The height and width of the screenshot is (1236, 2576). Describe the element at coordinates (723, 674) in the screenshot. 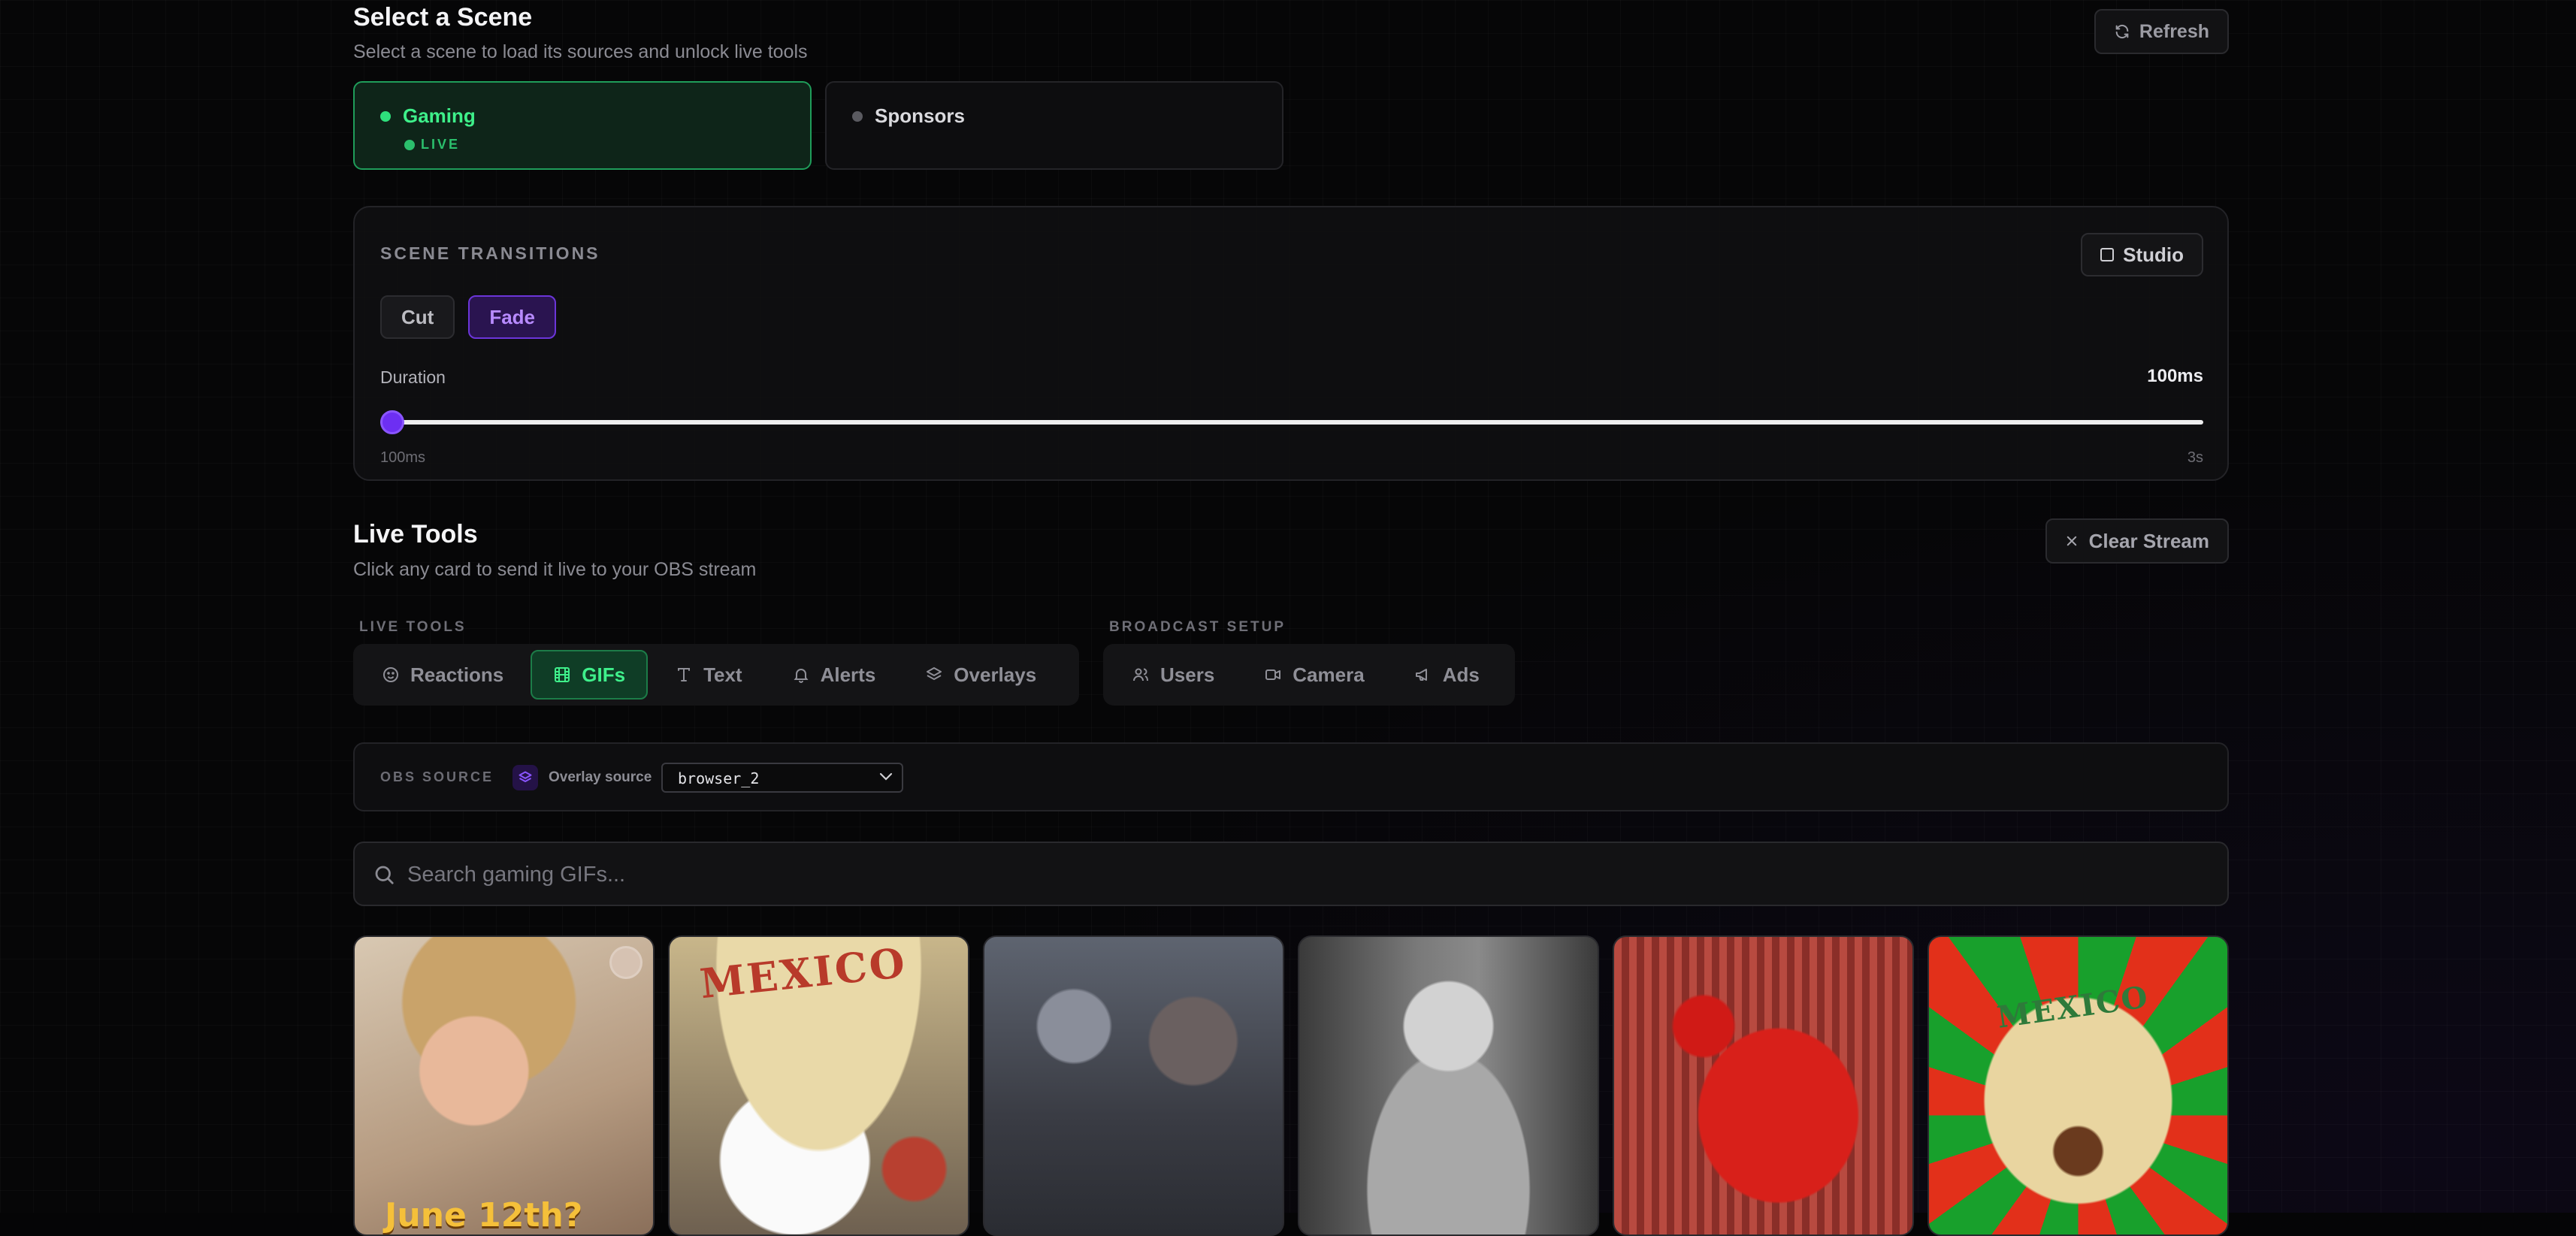

I see `tab-label: Text` at that location.